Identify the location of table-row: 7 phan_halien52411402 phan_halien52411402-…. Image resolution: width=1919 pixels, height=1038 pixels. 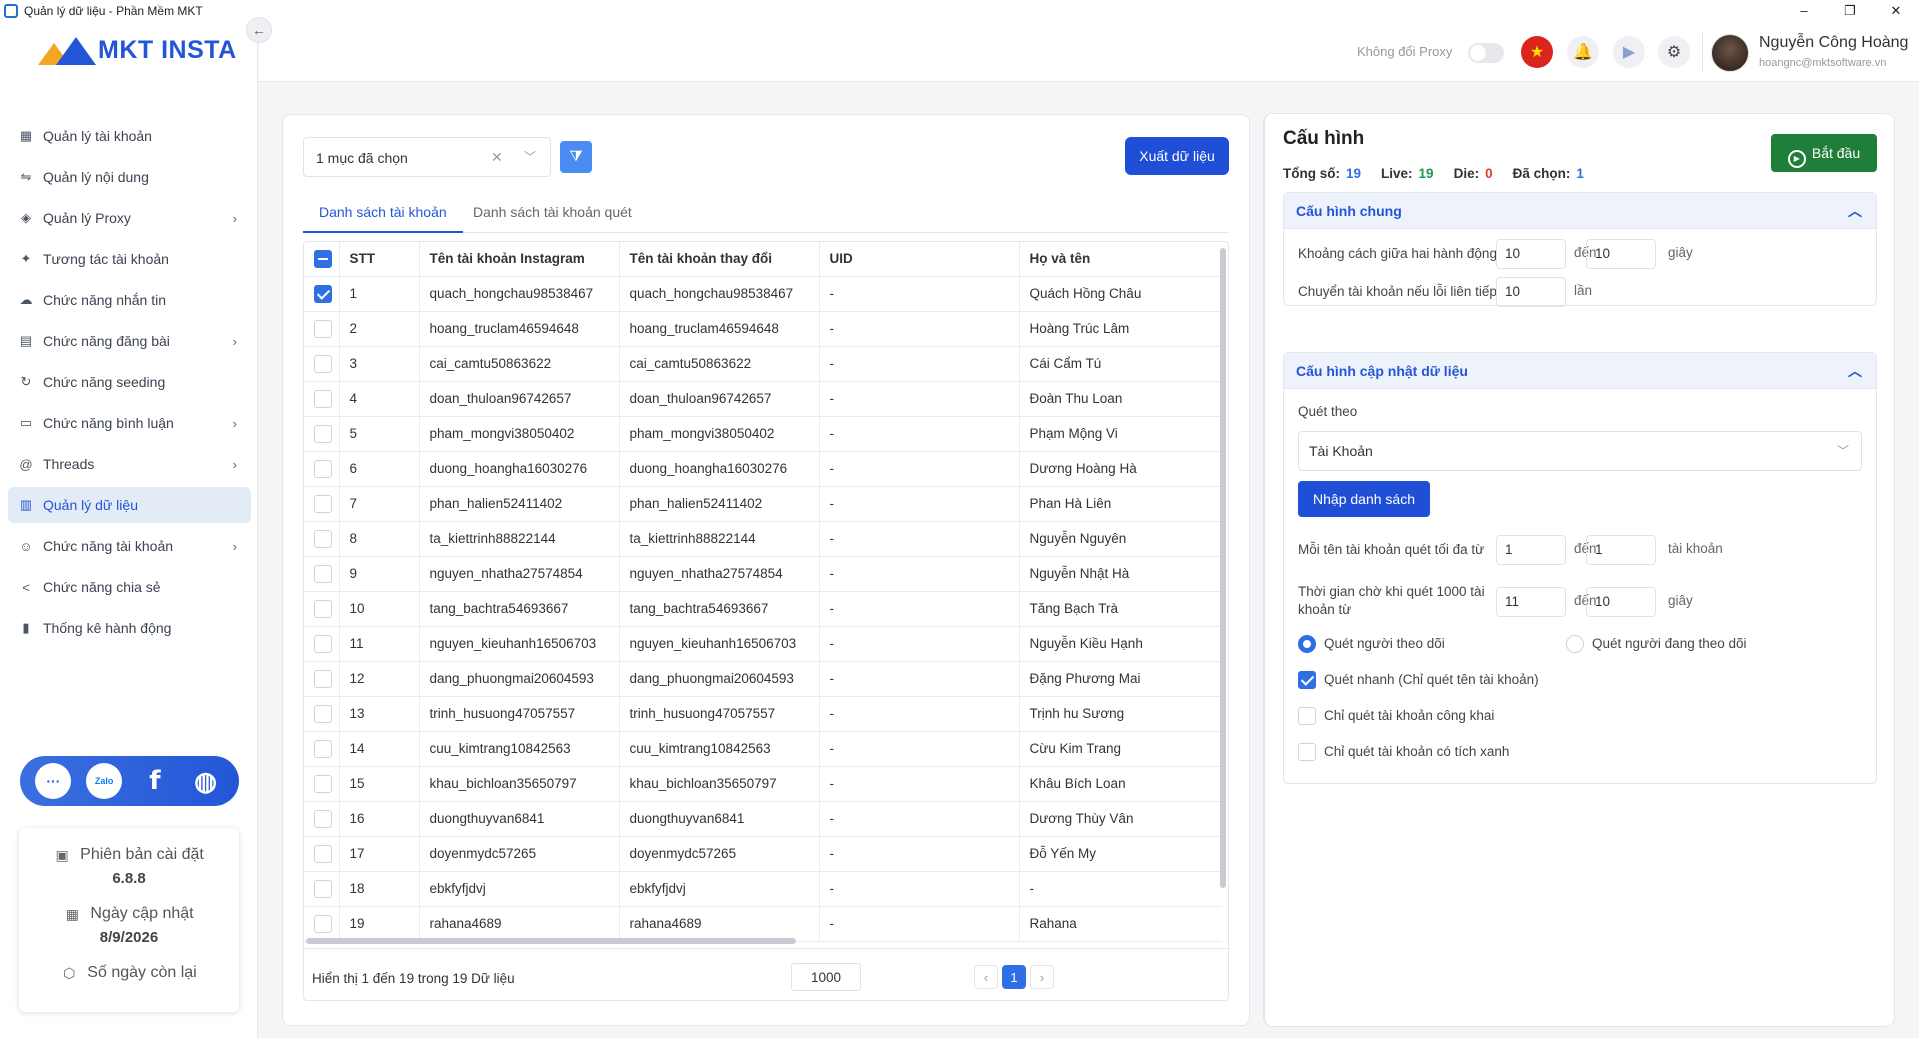
(763, 504).